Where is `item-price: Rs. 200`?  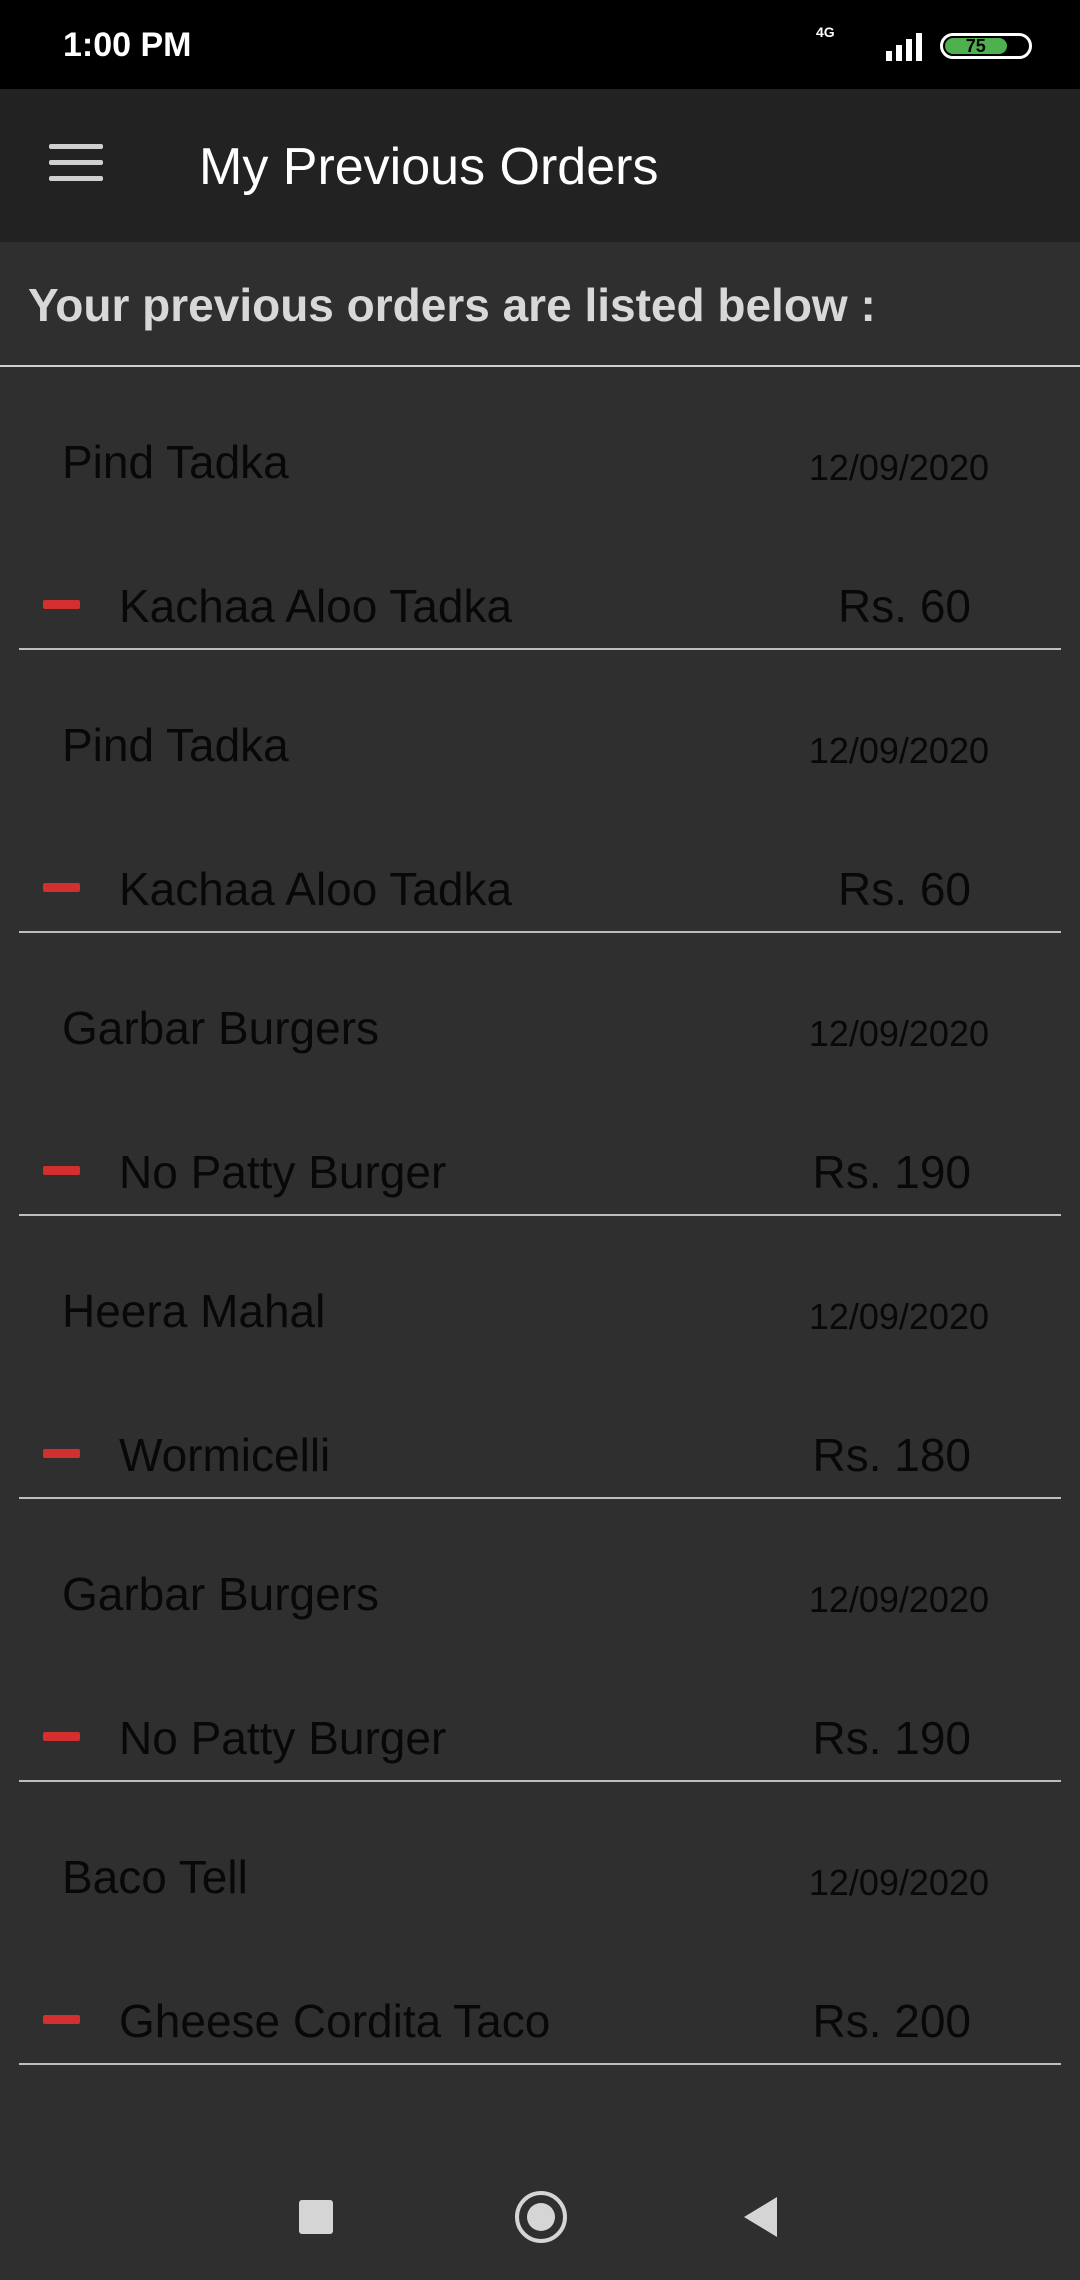 item-price: Rs. 200 is located at coordinates (891, 2021).